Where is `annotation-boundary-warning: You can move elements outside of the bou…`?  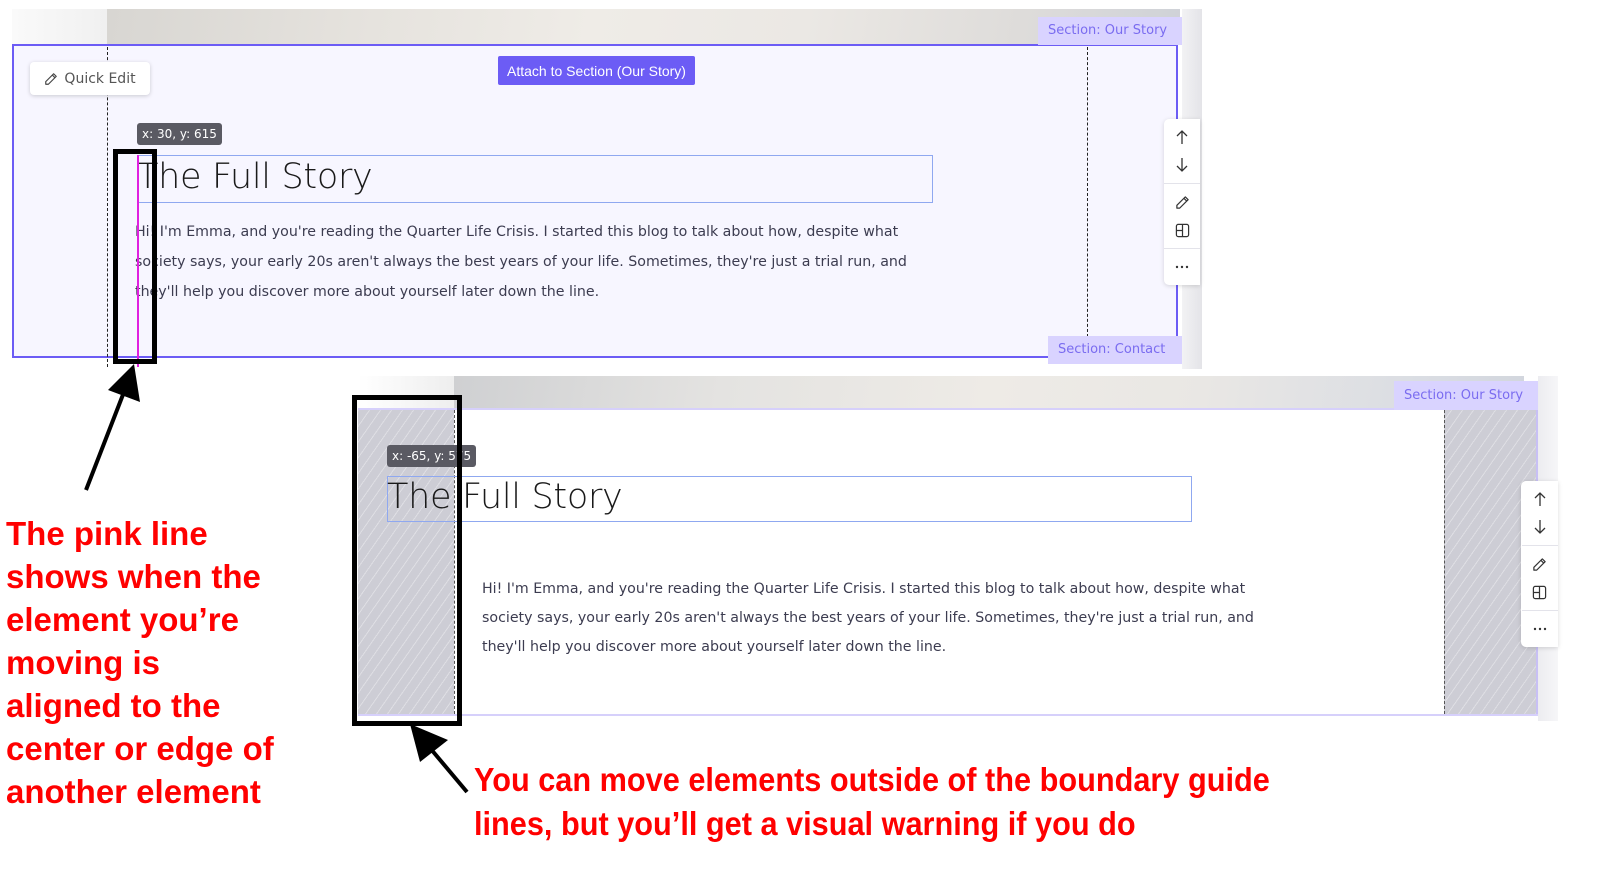 annotation-boundary-warning: You can move elements outside of the bou… is located at coordinates (939, 802).